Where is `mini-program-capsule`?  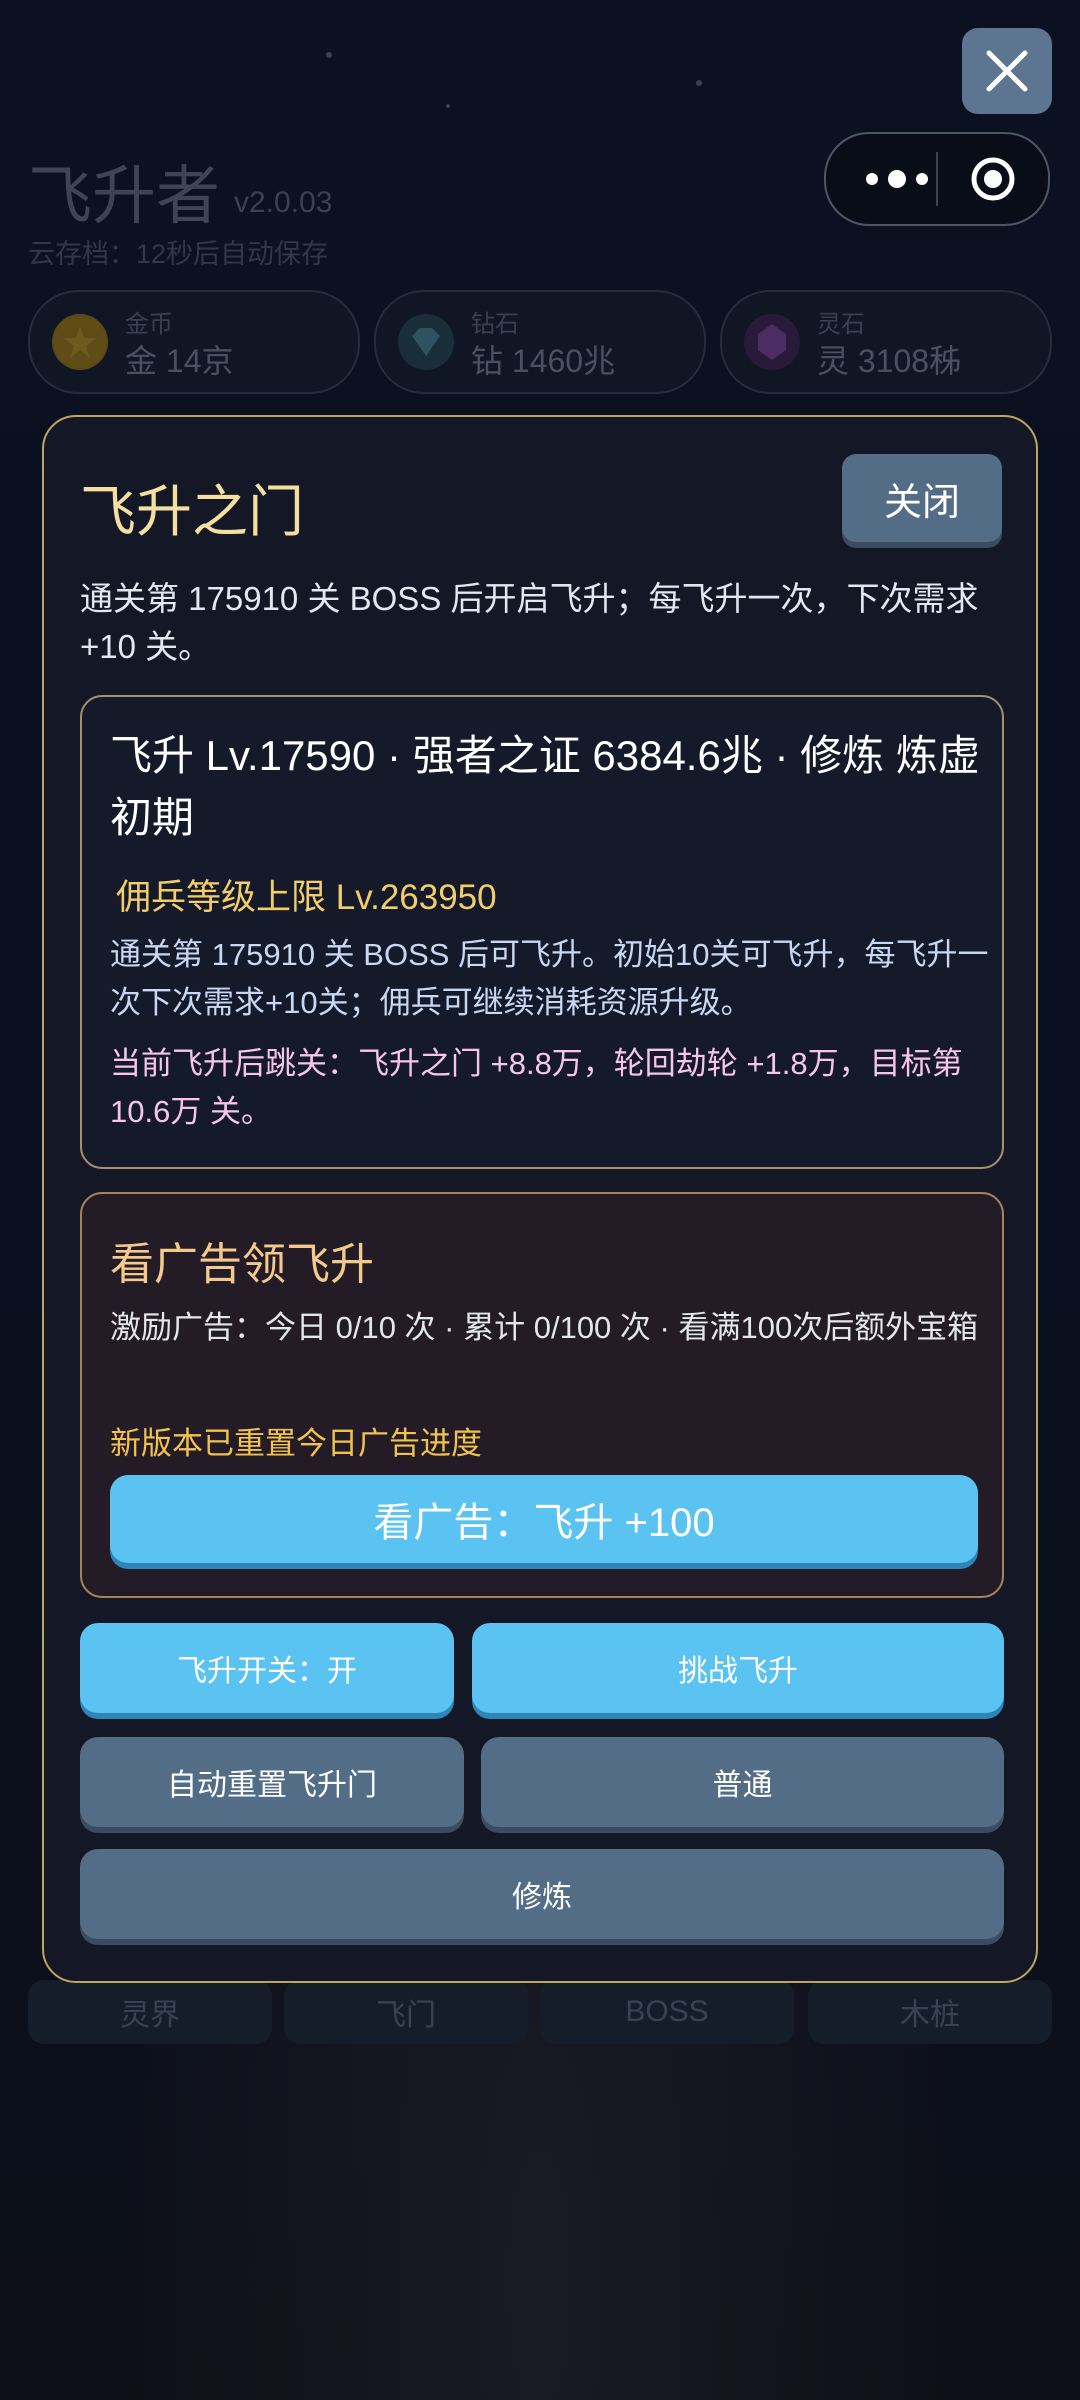 mini-program-capsule is located at coordinates (937, 179).